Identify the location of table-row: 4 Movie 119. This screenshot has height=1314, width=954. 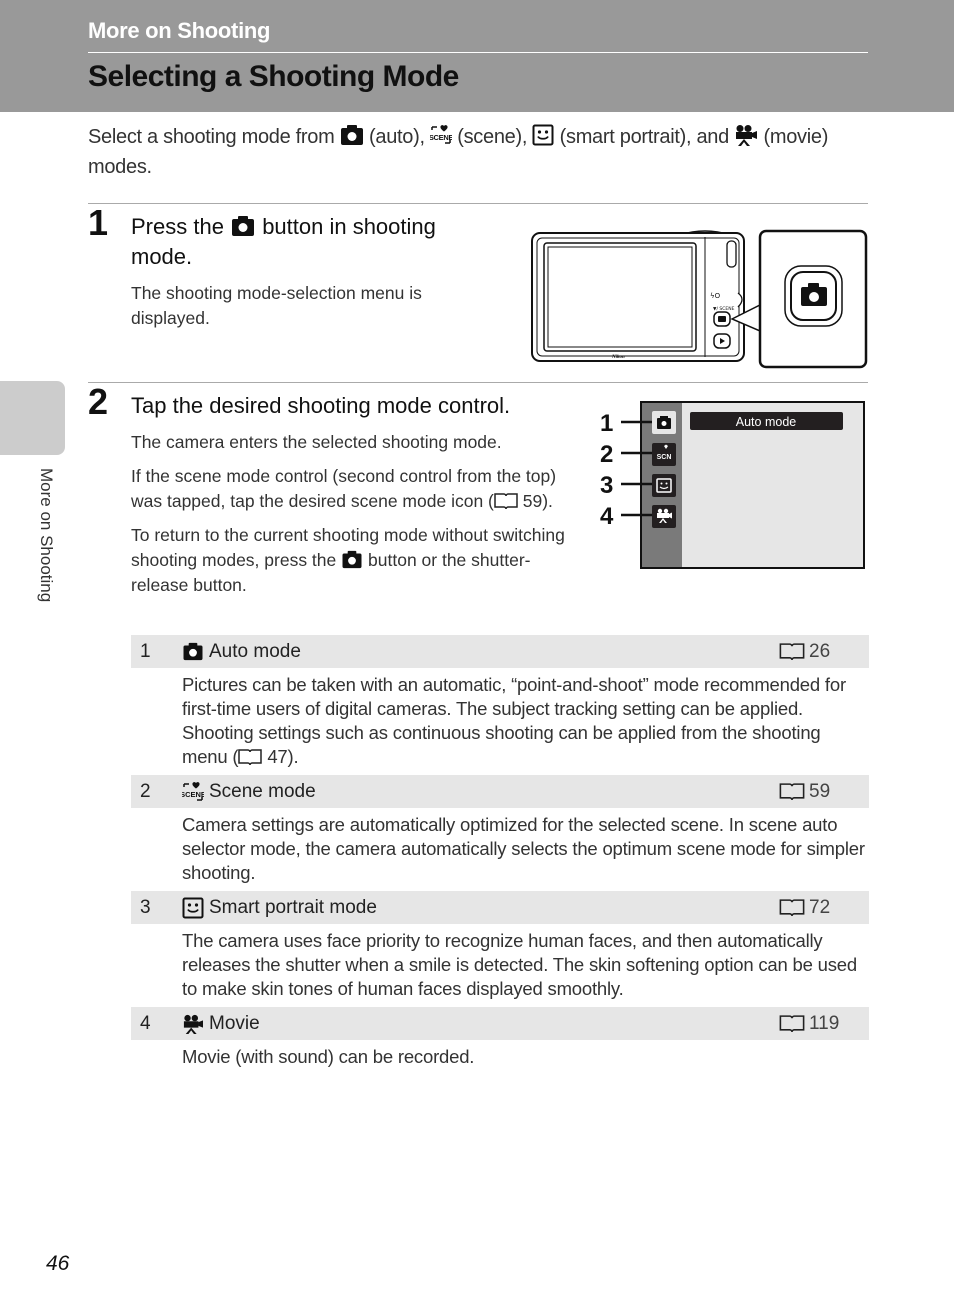
(500, 1023).